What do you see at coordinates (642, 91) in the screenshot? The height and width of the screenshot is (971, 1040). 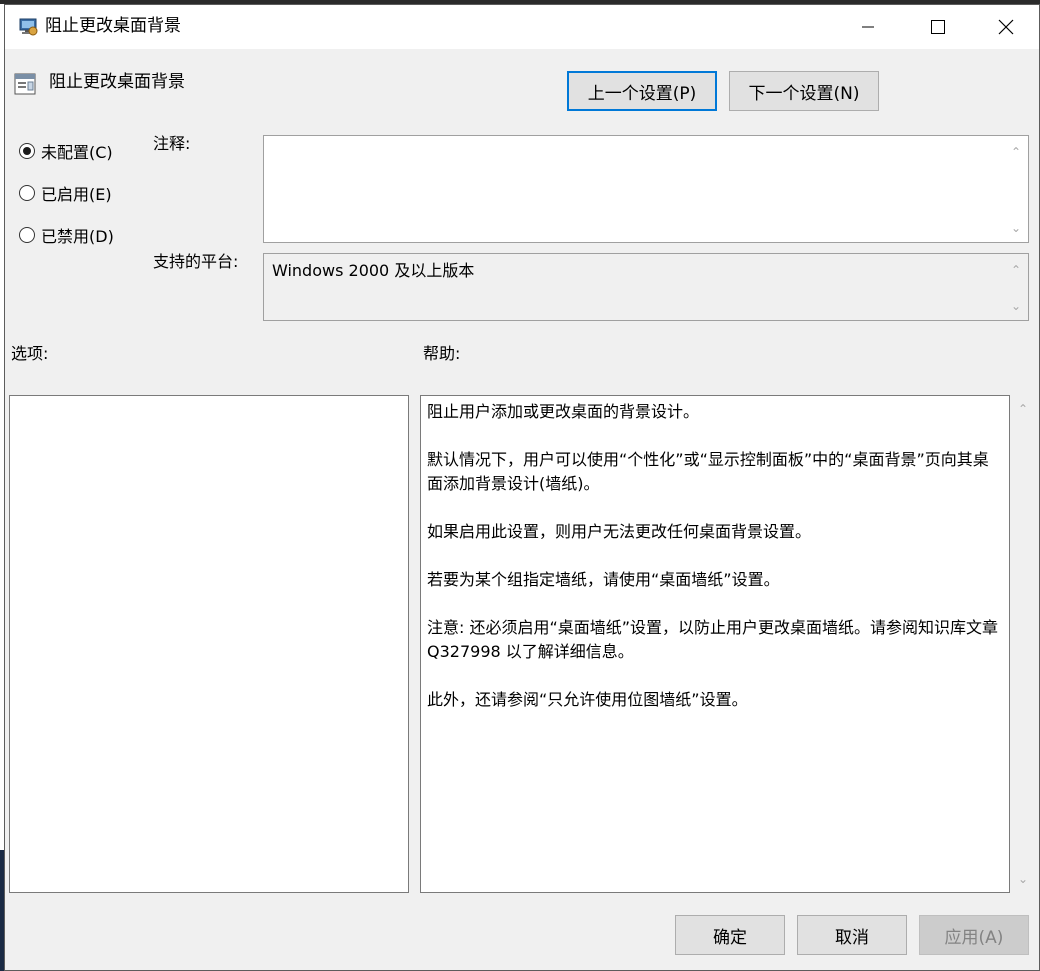 I see `previous-setting-button: 上一个设置(P)` at bounding box center [642, 91].